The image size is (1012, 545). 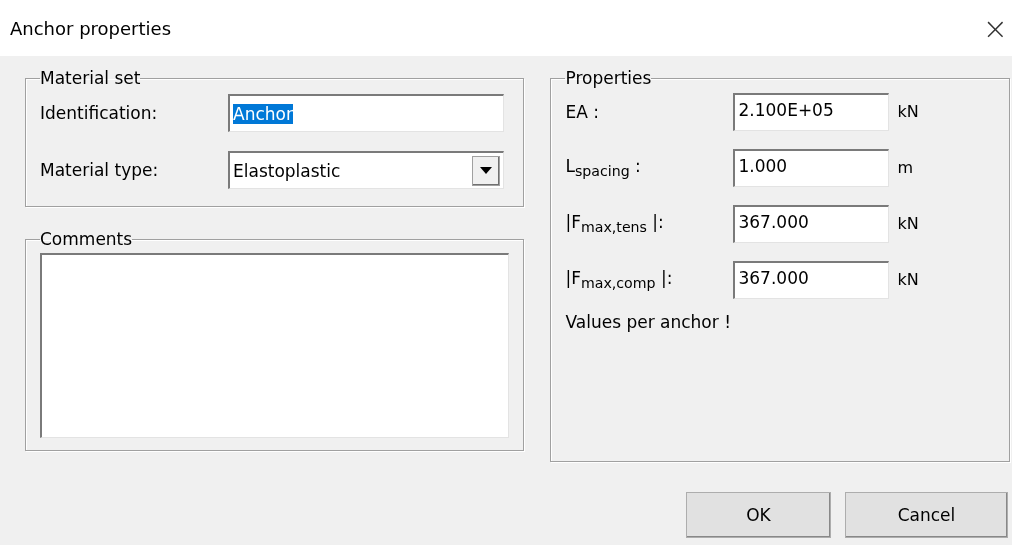 I want to click on field-label: Material type:, so click(x=100, y=170).